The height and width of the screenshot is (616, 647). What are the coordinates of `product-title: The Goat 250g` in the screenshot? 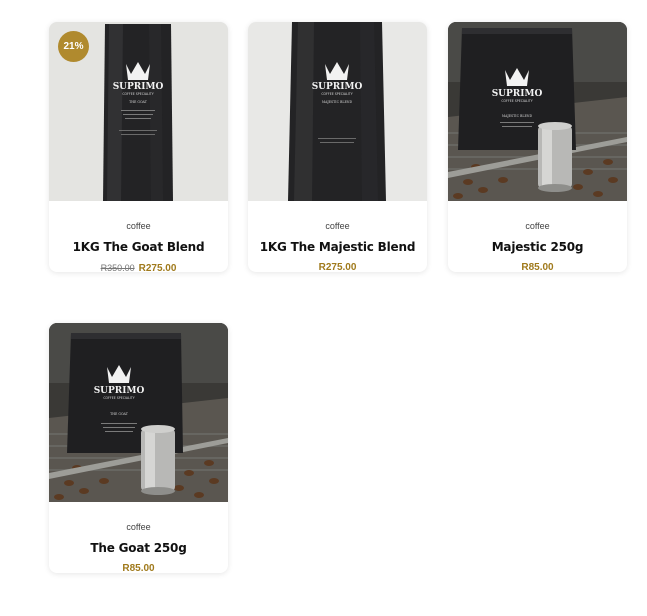 It's located at (138, 548).